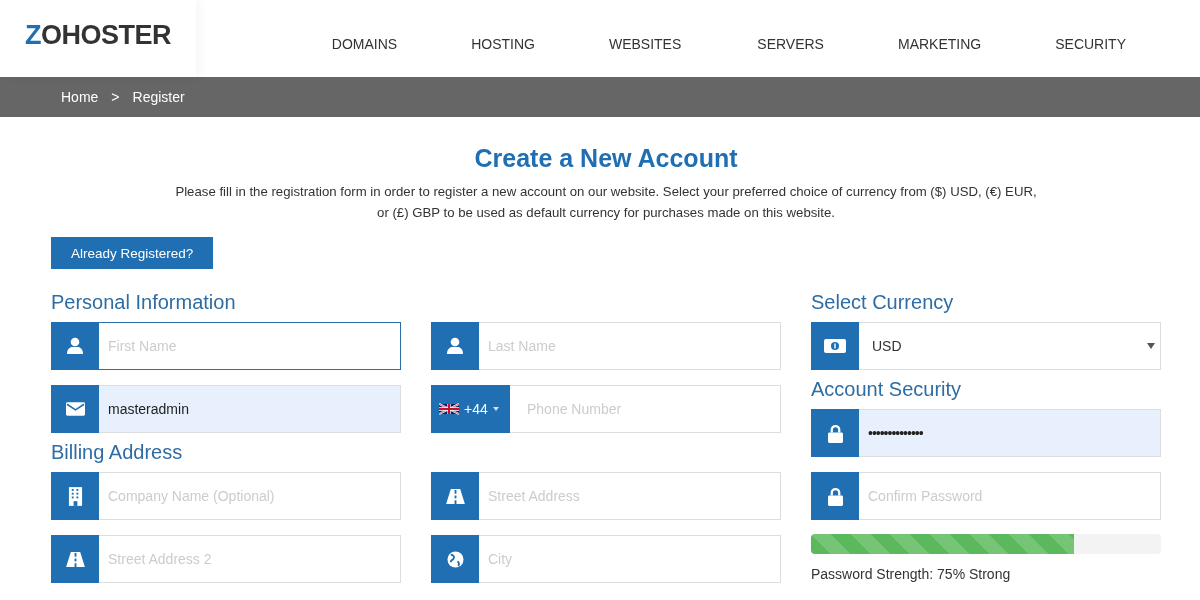 The height and width of the screenshot is (600, 1200). I want to click on password-field: ••••••••••••••, so click(986, 433).